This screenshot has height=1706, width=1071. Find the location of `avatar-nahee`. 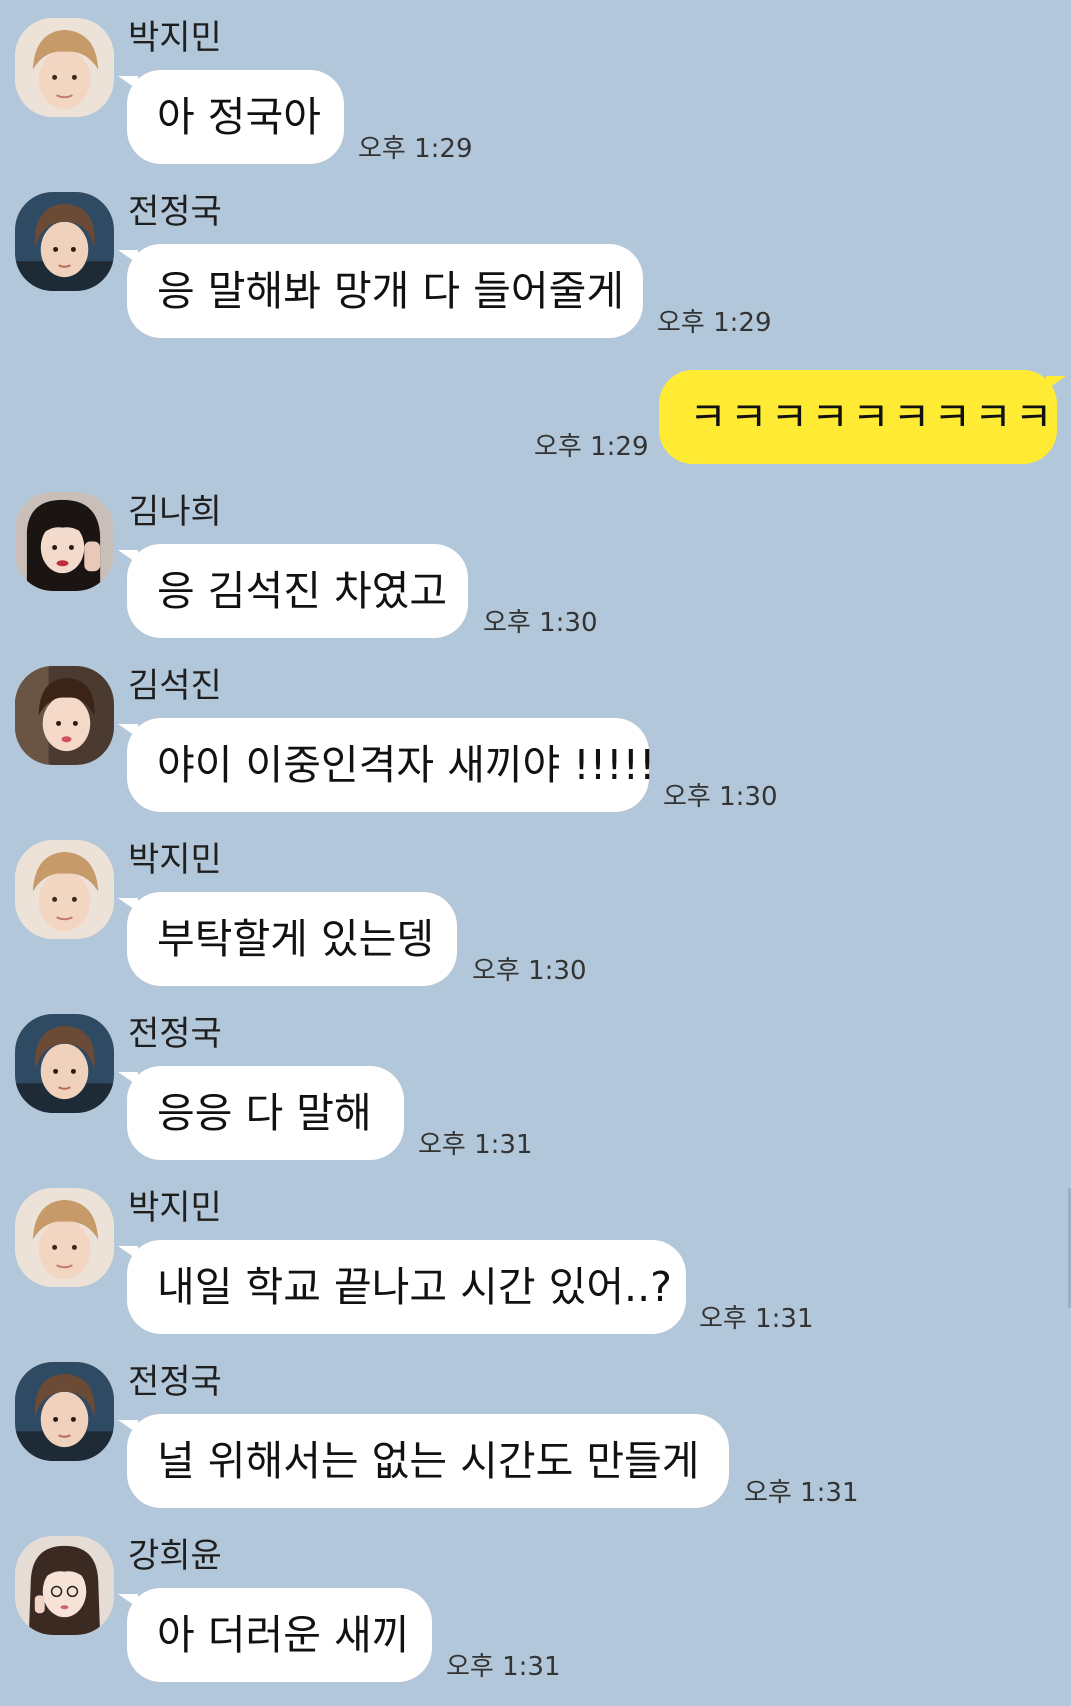

avatar-nahee is located at coordinates (64, 541).